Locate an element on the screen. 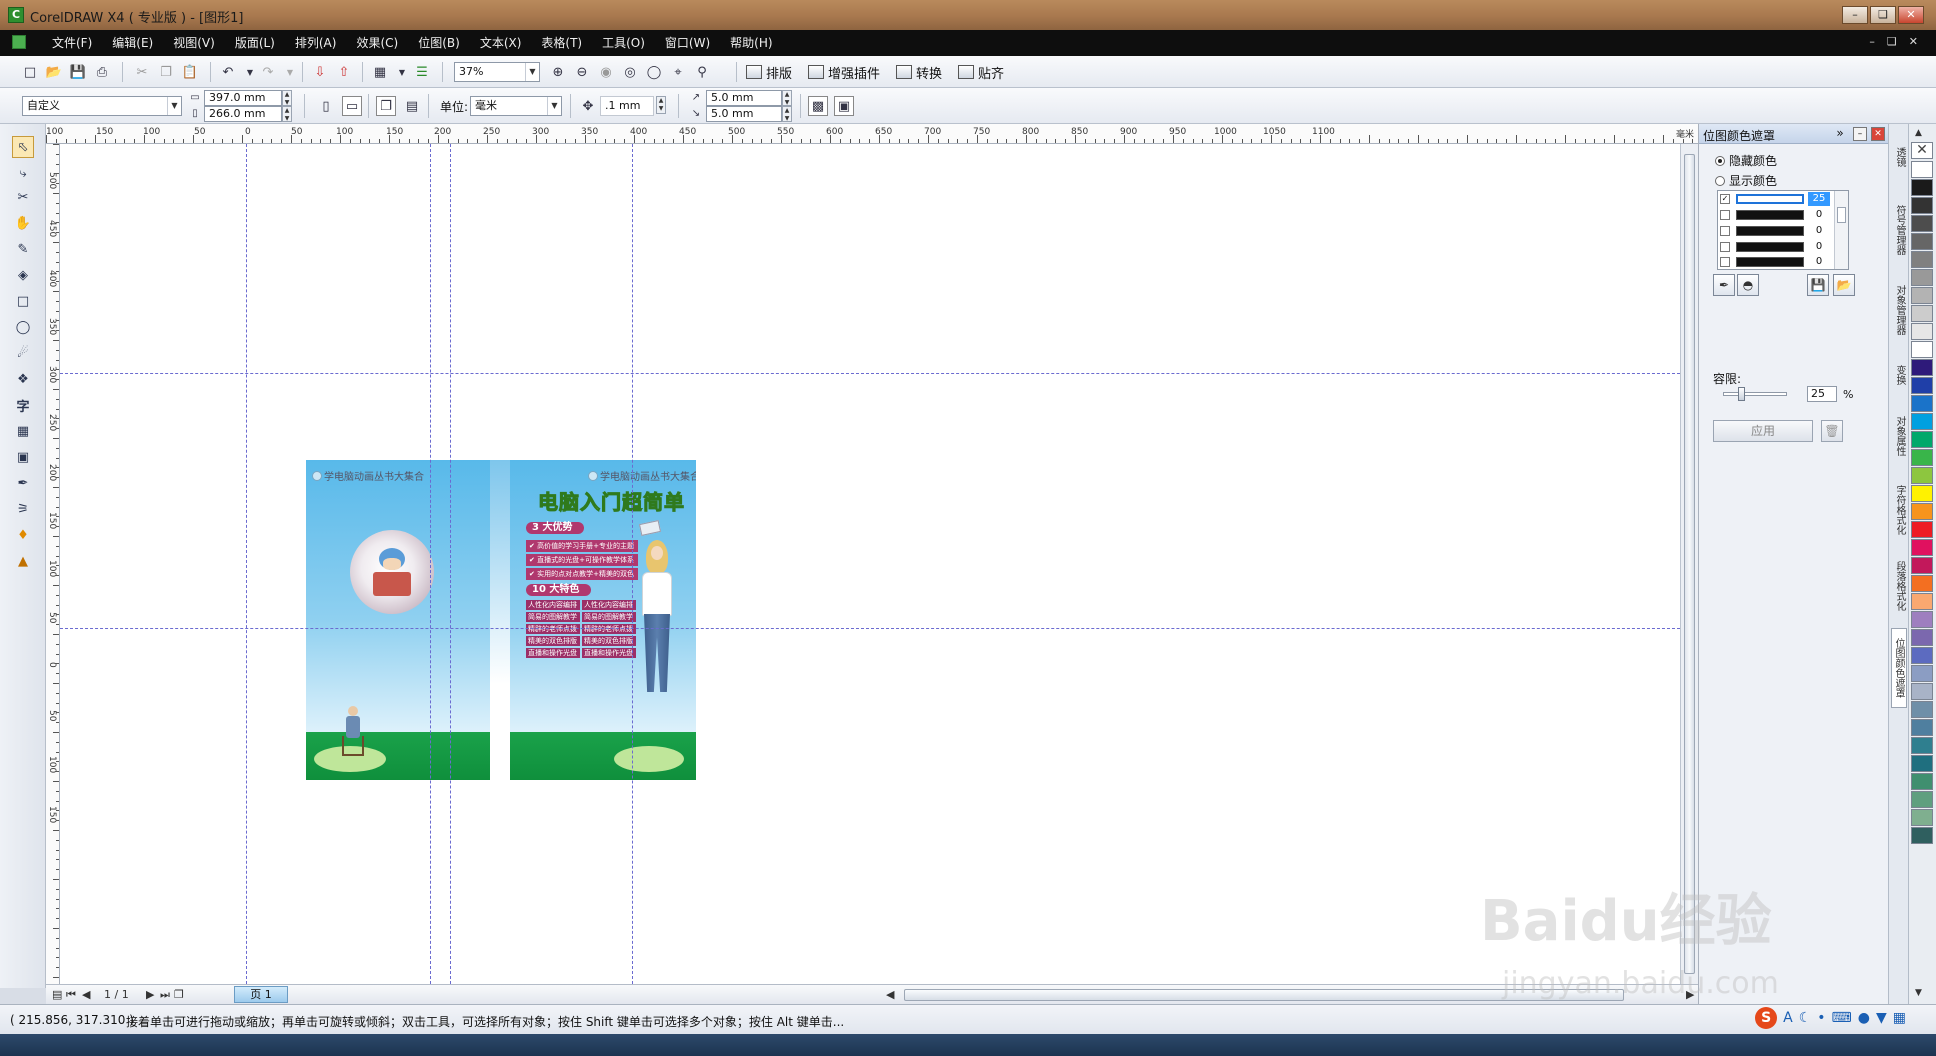 This screenshot has width=1936, height=1056. open-mask-button: 📂 is located at coordinates (1844, 285).